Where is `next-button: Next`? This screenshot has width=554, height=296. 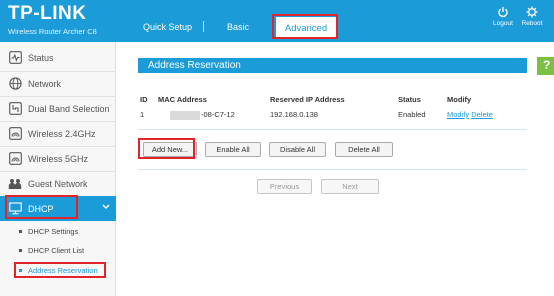 next-button: Next is located at coordinates (350, 186).